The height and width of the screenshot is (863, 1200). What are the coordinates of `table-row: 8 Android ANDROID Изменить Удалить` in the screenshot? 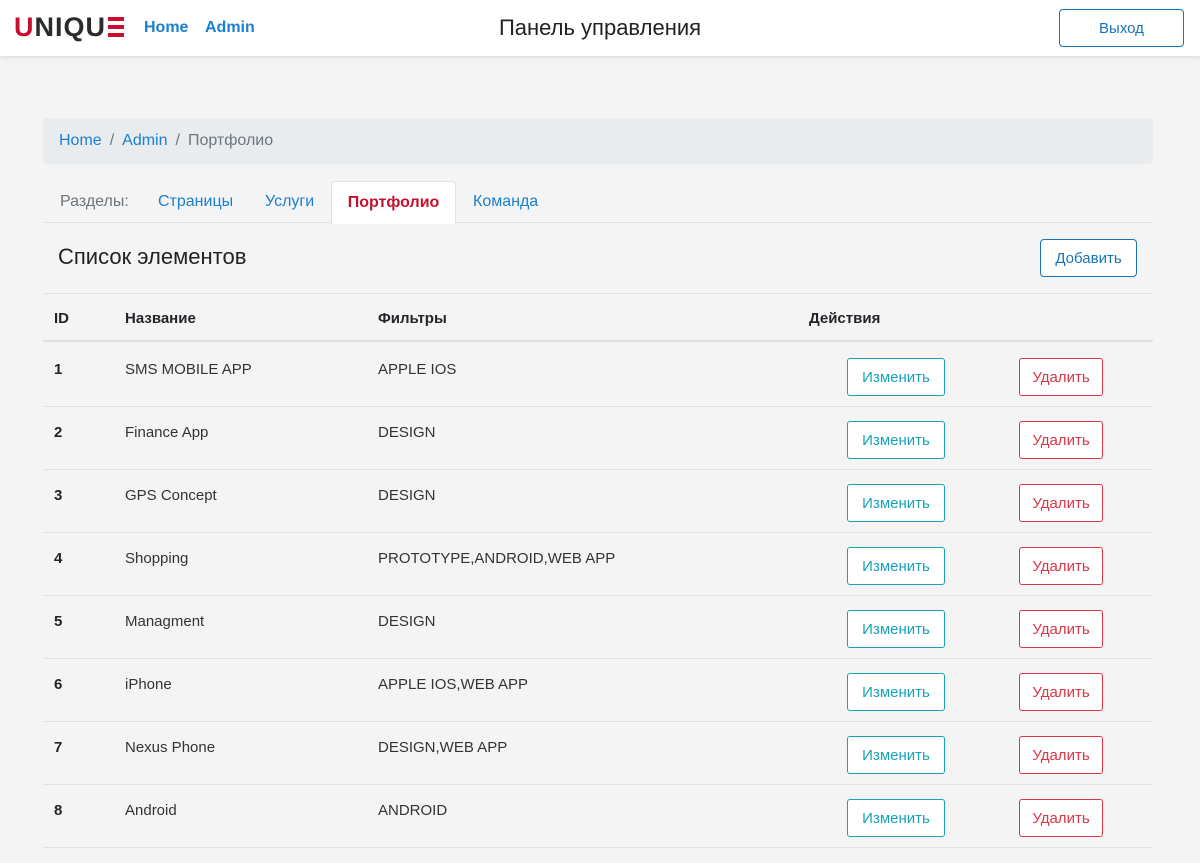 It's located at (598, 816).